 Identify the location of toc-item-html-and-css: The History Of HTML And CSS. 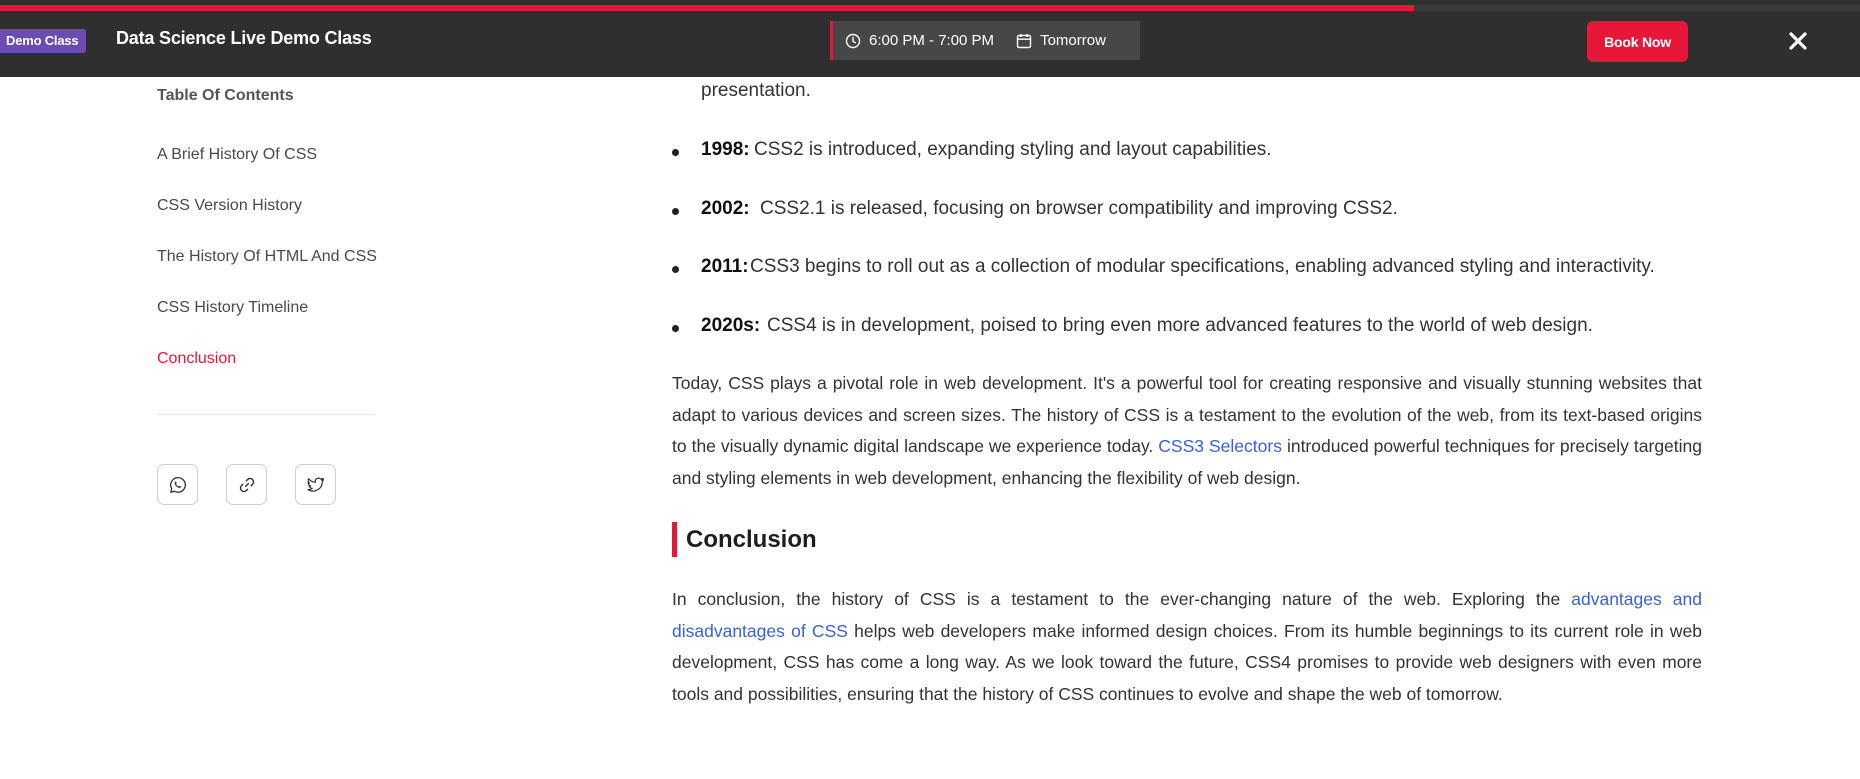
(267, 257).